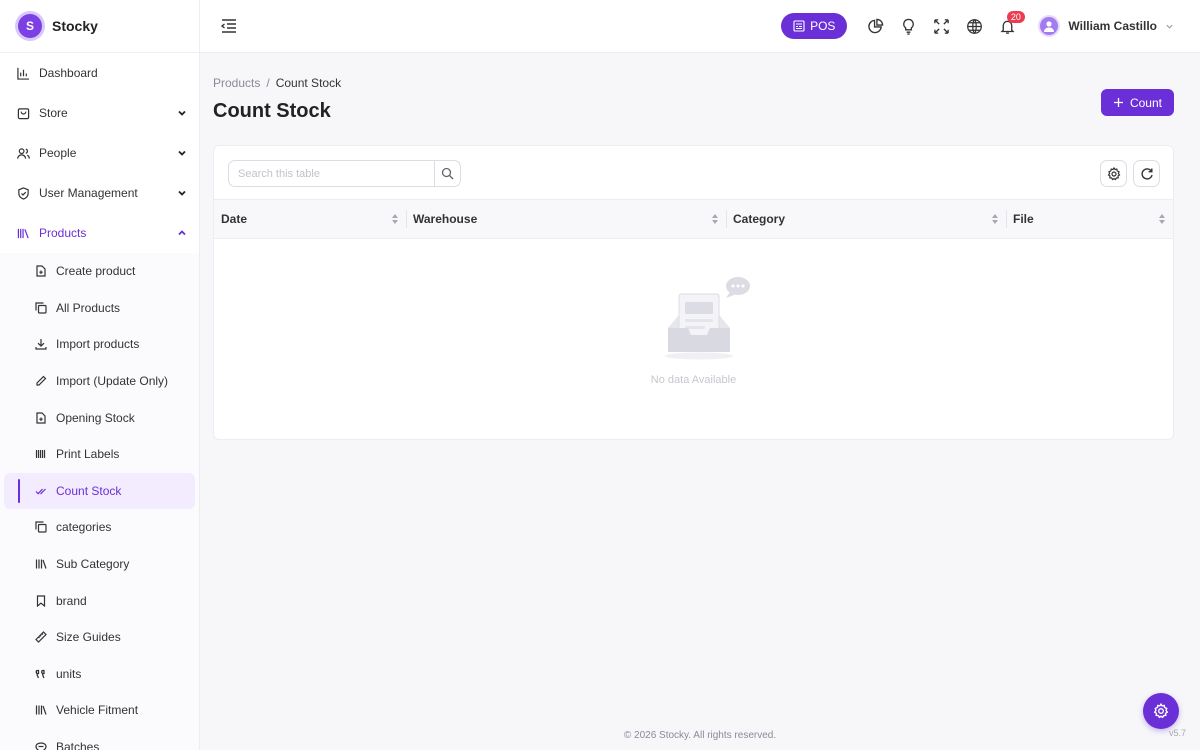 The width and height of the screenshot is (1200, 750). What do you see at coordinates (40, 673) in the screenshot?
I see `units-icon` at bounding box center [40, 673].